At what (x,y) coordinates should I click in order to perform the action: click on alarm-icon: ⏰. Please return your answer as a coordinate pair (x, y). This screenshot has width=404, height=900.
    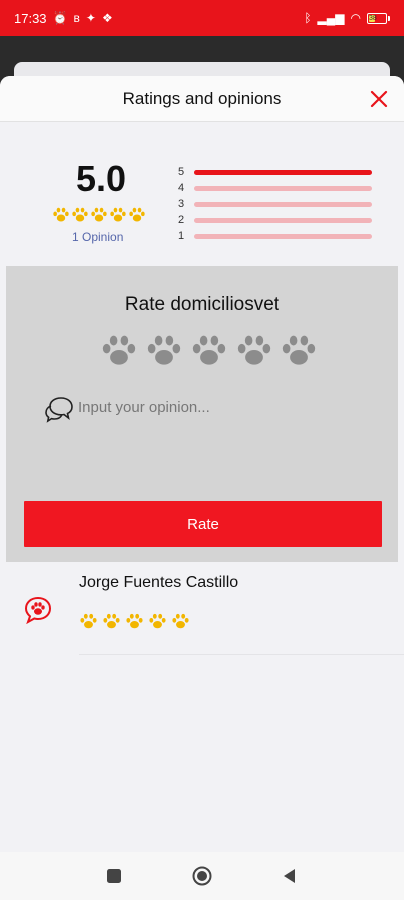
    Looking at the image, I should click on (60, 18).